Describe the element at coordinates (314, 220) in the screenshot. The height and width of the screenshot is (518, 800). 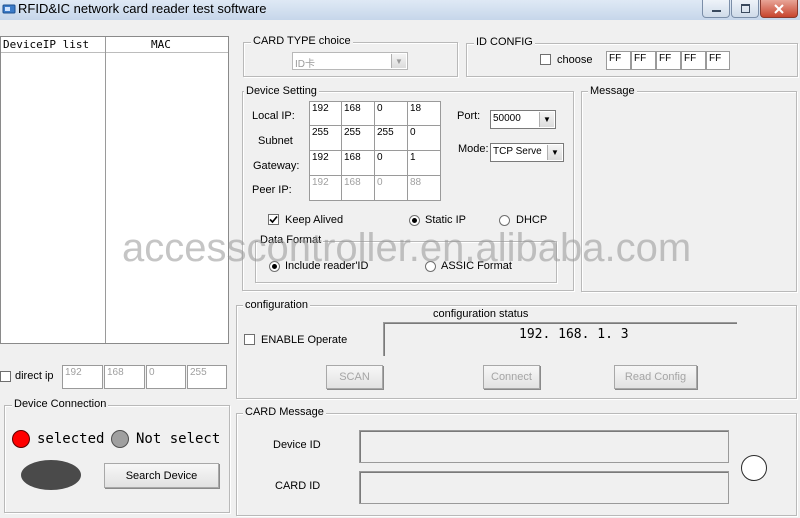
I see `keep-alive-label: Keep Alived` at that location.